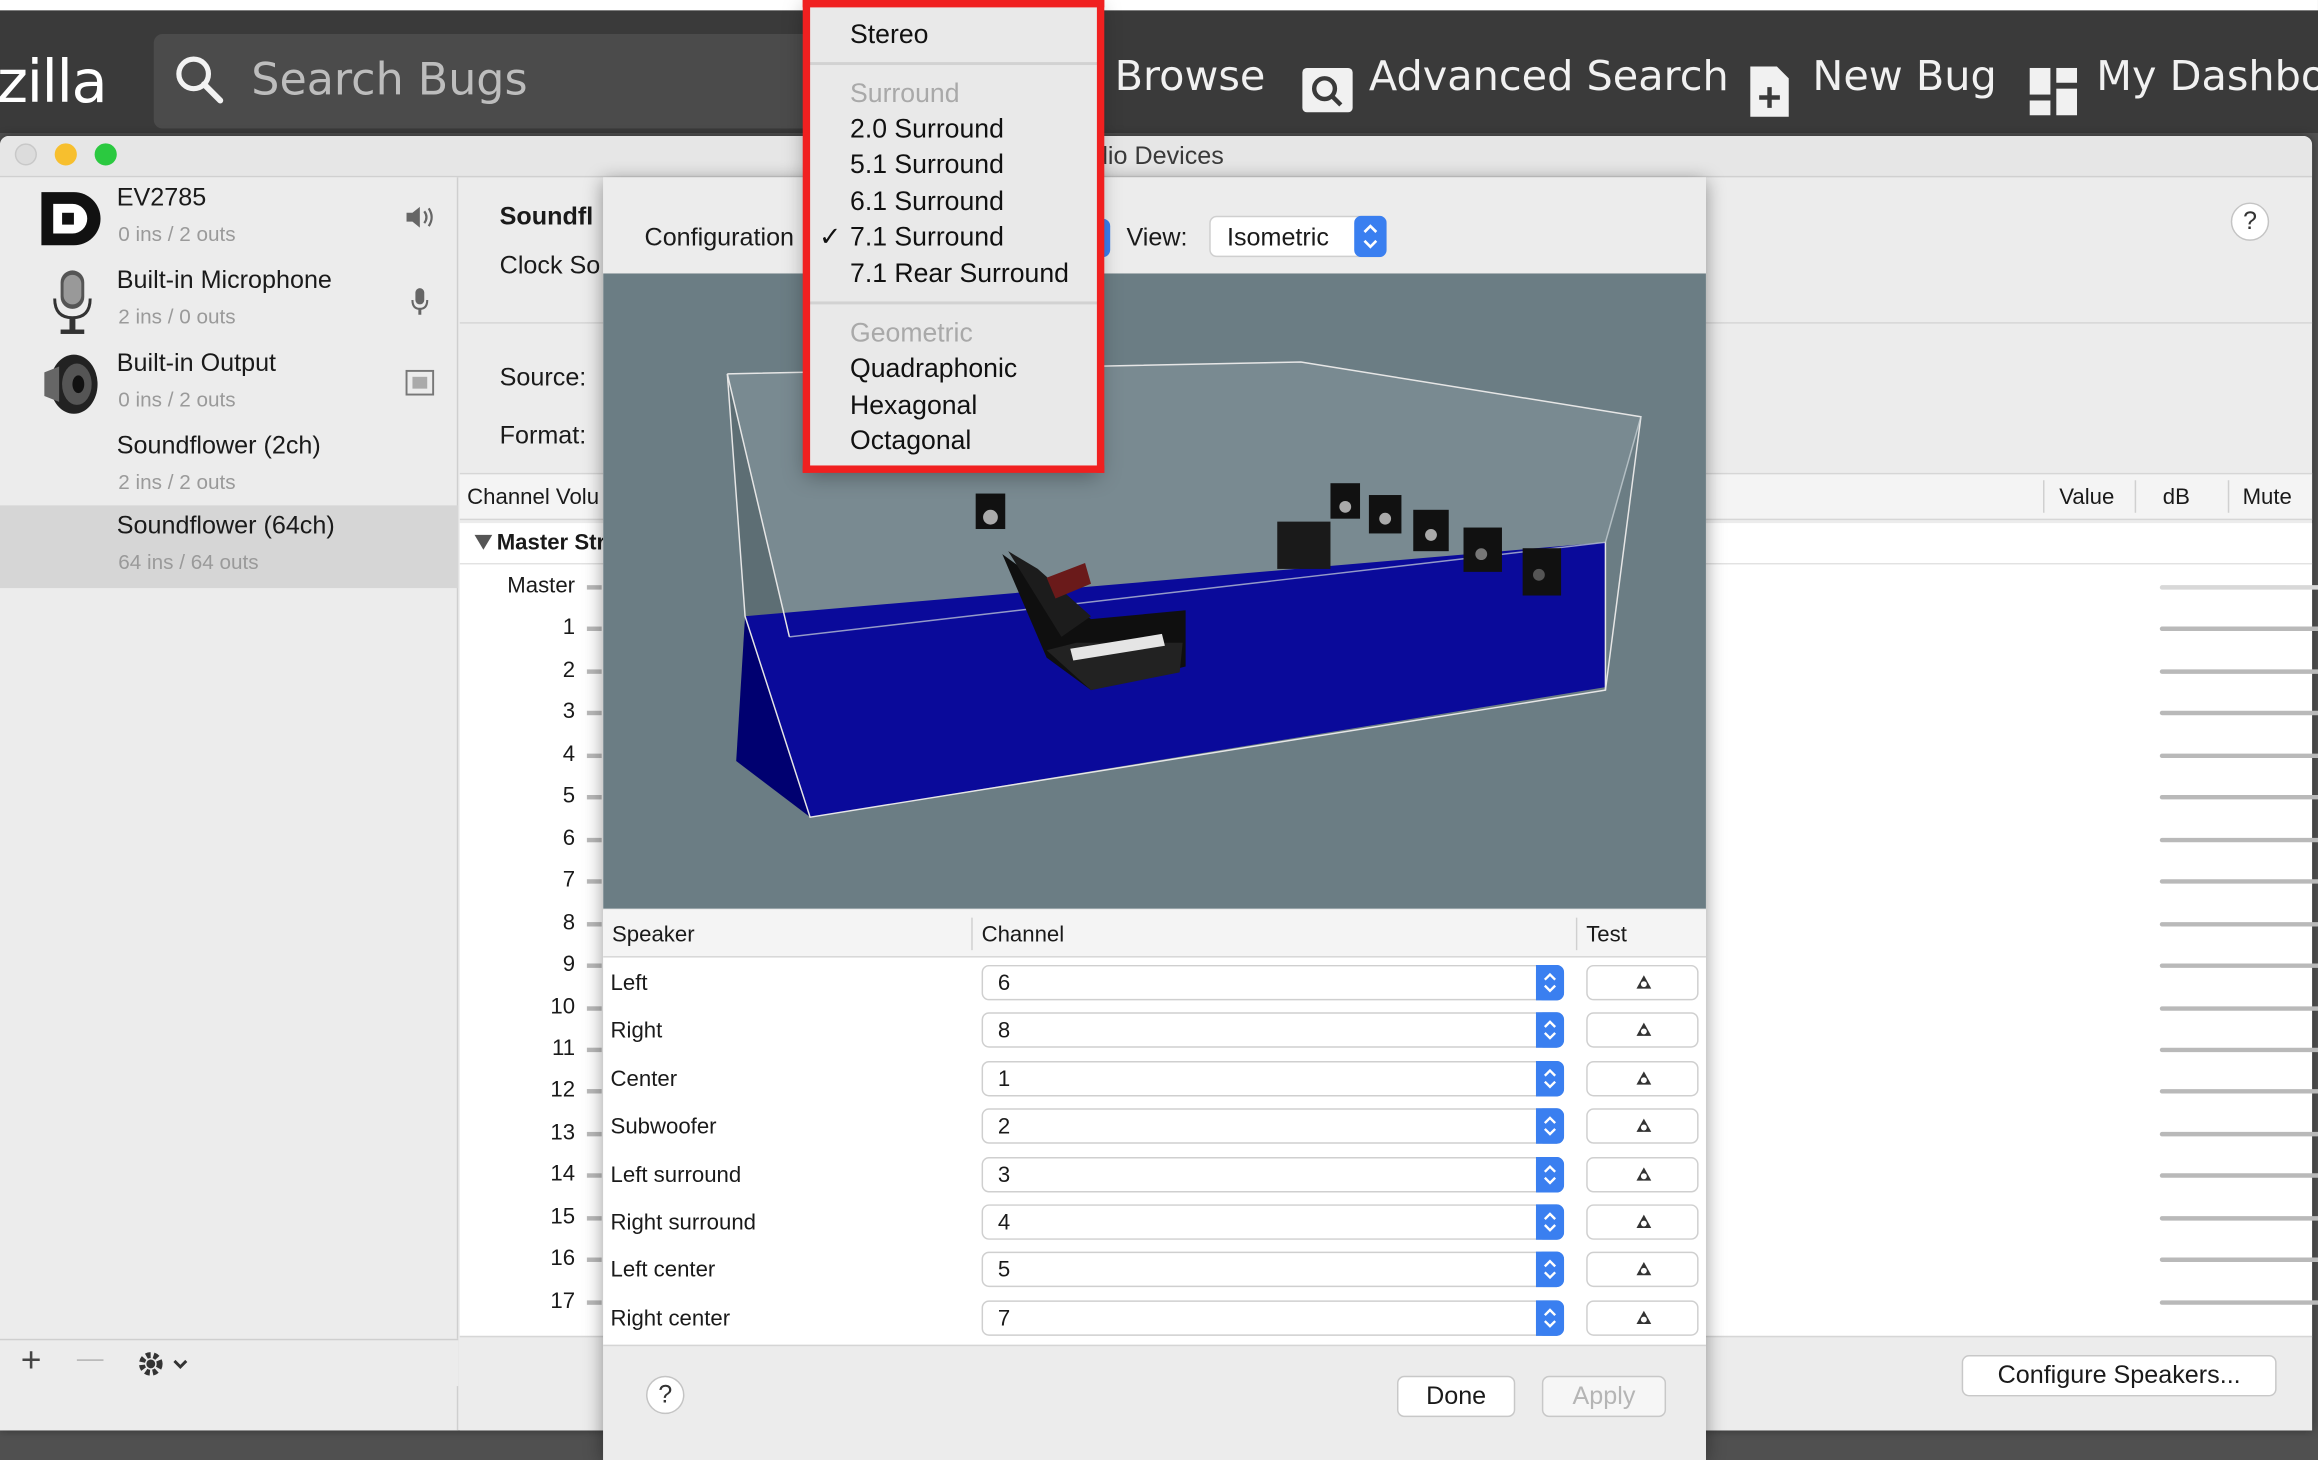 The height and width of the screenshot is (1460, 2318). I want to click on speaker-row: Right center 7, so click(1154, 1319).